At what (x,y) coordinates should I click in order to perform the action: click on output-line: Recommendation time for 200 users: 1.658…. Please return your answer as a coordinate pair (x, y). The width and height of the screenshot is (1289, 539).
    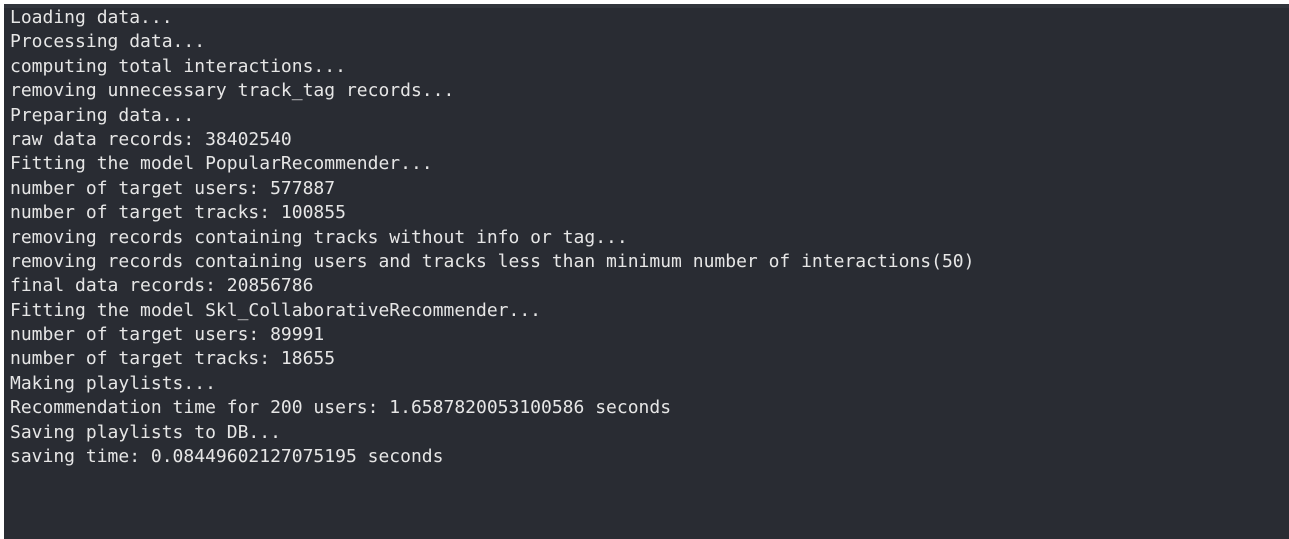
    Looking at the image, I should click on (341, 408).